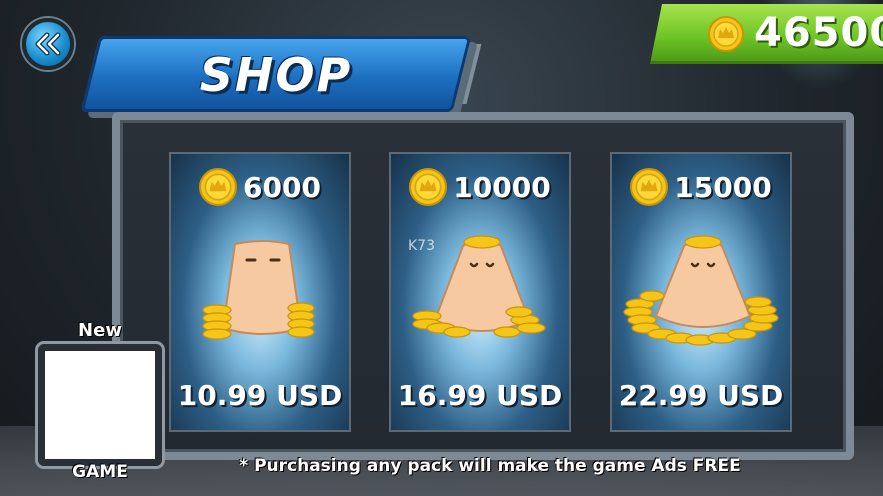 This screenshot has width=883, height=496. I want to click on new-label: New, so click(100, 330).